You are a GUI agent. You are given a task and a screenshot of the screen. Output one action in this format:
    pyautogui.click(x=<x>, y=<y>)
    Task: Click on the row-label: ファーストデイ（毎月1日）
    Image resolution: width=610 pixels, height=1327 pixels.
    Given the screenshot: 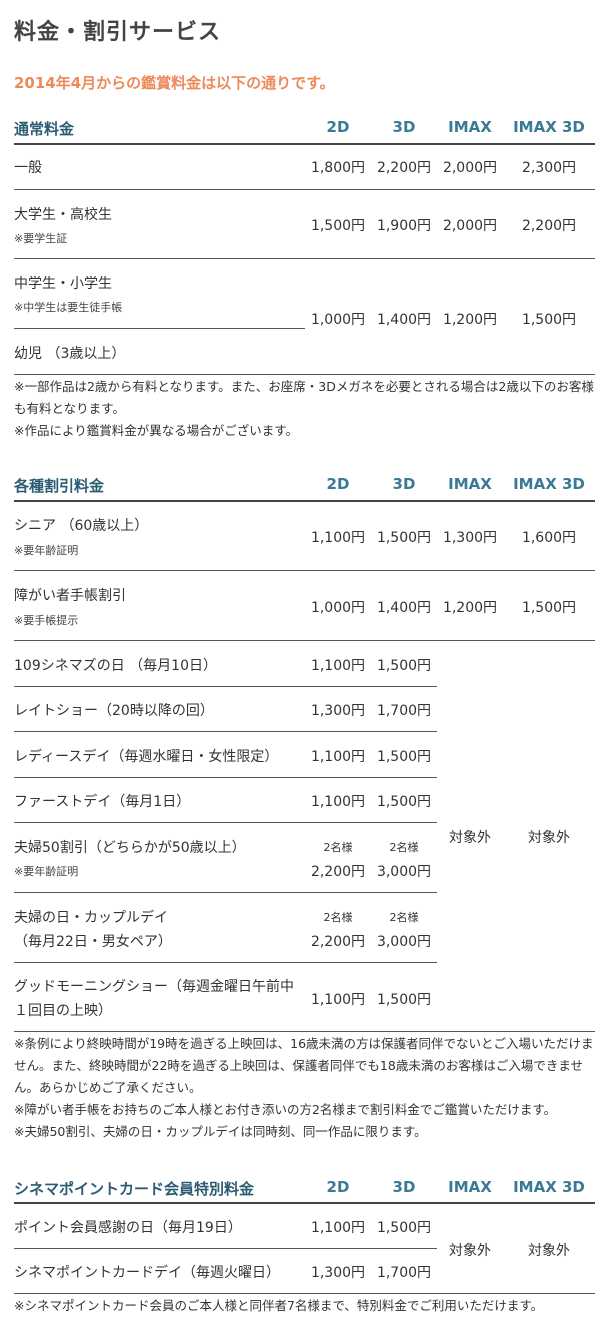 What is the action you would take?
    pyautogui.click(x=102, y=802)
    